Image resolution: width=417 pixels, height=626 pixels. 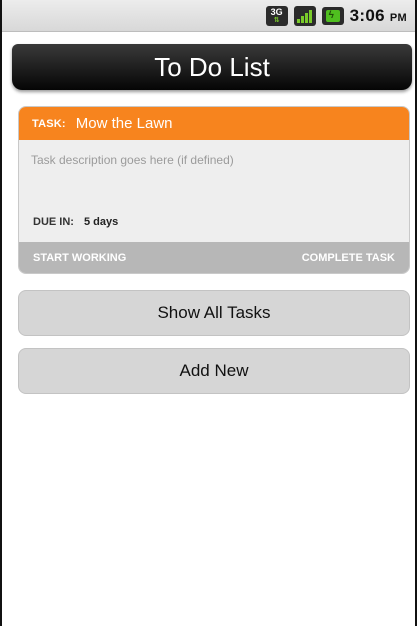 What do you see at coordinates (214, 123) in the screenshot?
I see `task-header: TASK: Mow the Lawn` at bounding box center [214, 123].